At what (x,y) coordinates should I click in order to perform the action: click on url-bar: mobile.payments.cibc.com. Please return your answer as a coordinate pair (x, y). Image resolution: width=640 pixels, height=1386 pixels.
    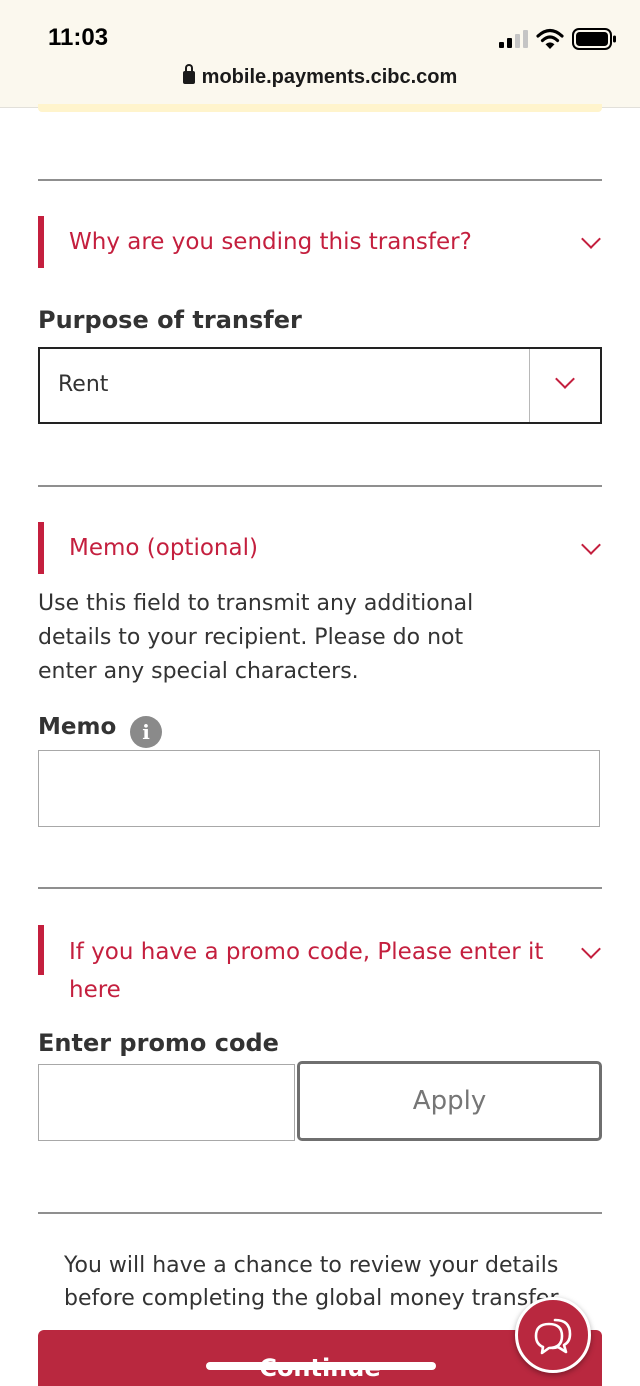
    Looking at the image, I should click on (320, 76).